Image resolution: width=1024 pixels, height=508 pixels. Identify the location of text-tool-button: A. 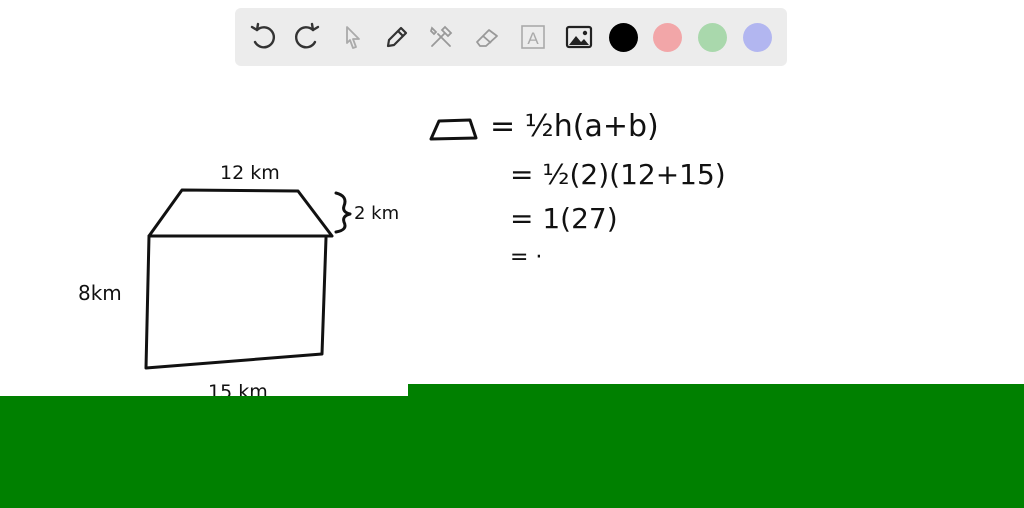
(533, 37).